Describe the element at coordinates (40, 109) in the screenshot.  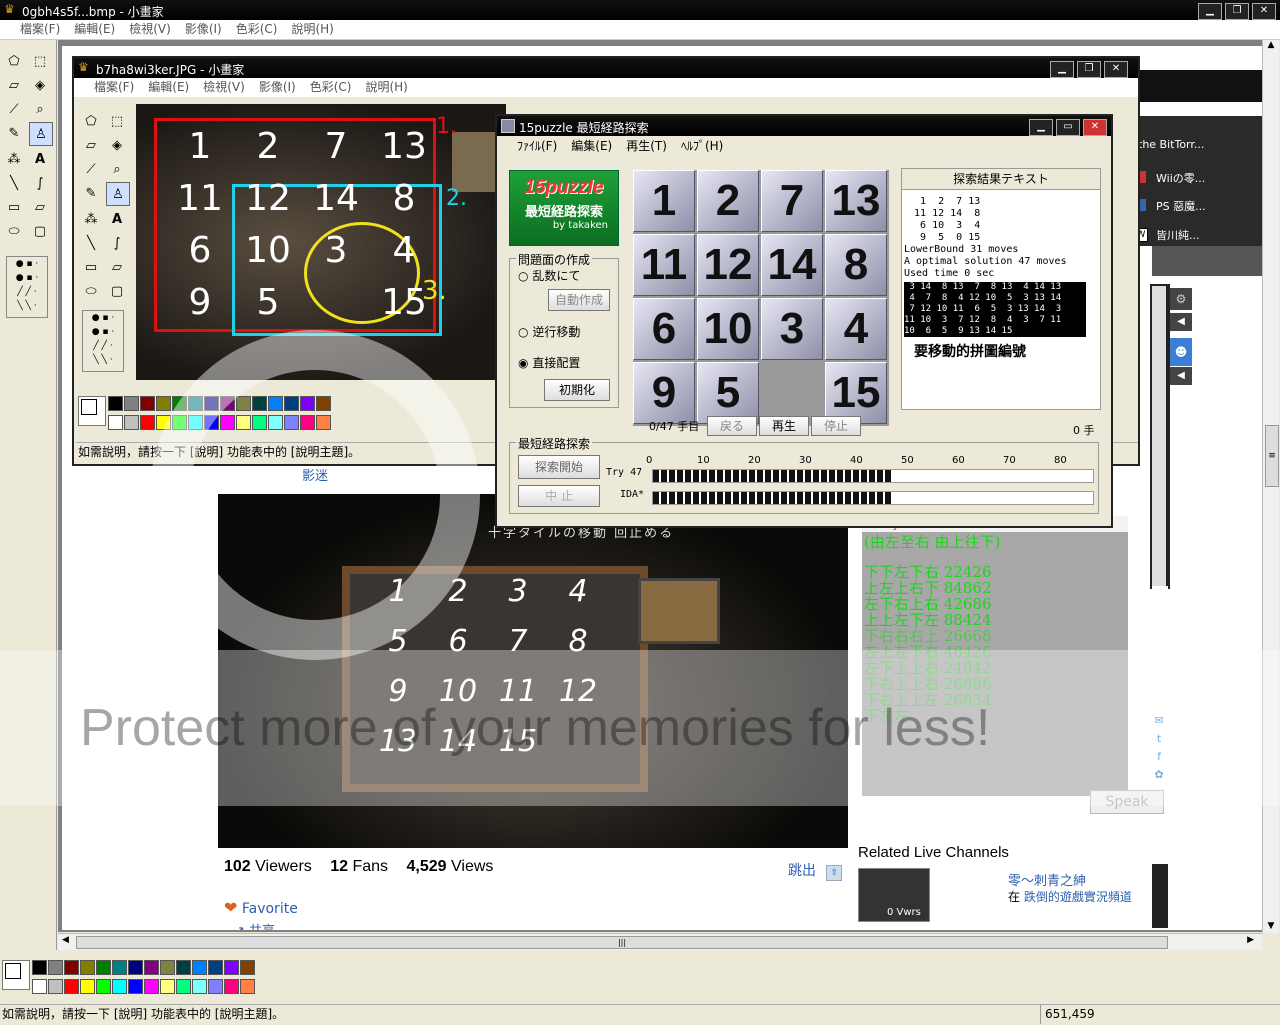
I see `magnifier-icon: ⌕` at that location.